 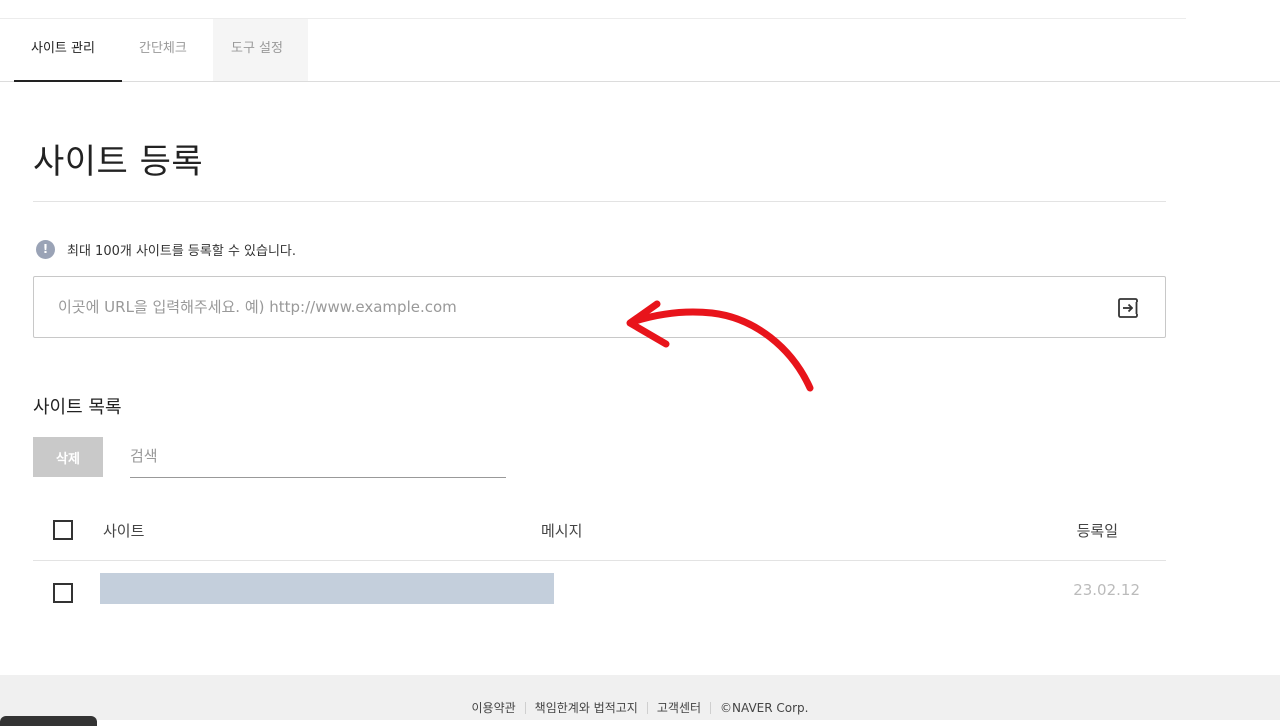 I want to click on notice-text: 최대 100개 사이트를 등록할 수 있습니다., so click(x=182, y=251).